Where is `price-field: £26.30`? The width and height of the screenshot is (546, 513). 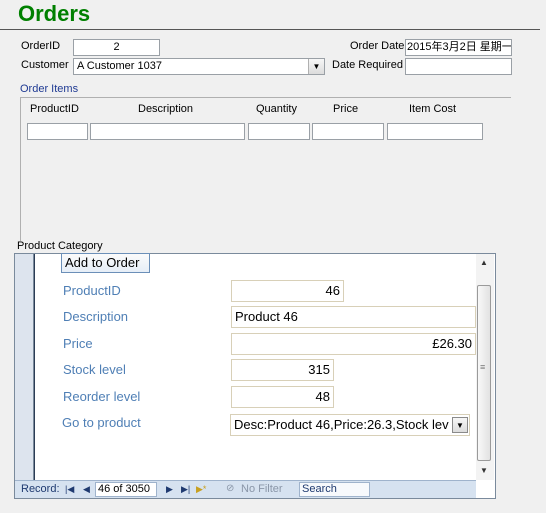
price-field: £26.30 is located at coordinates (353, 344).